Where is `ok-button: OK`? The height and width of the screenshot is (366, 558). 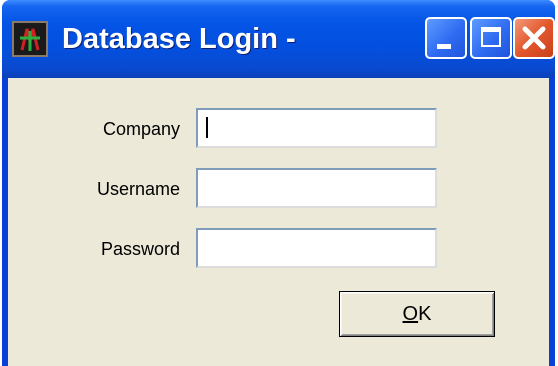 ok-button: OK is located at coordinates (417, 314).